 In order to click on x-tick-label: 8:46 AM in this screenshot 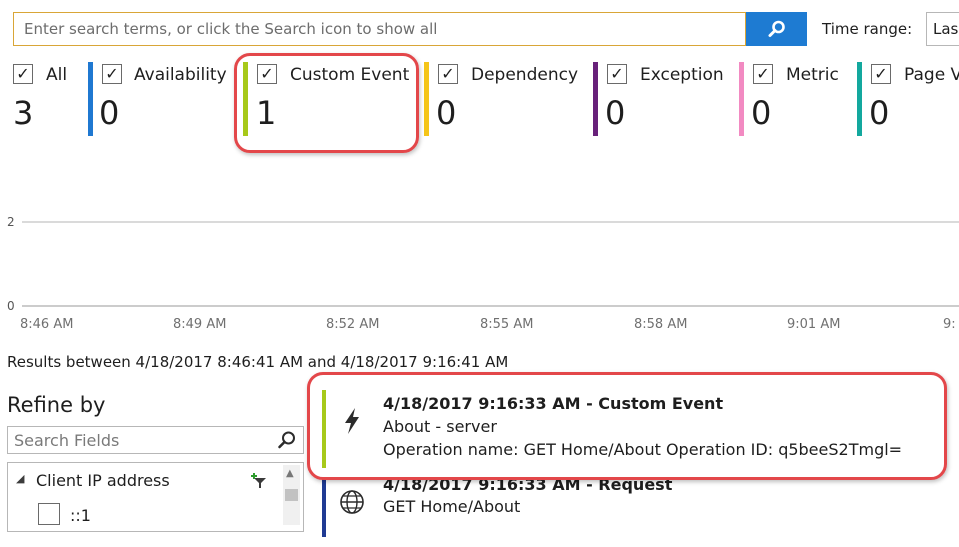, I will do `click(47, 324)`.